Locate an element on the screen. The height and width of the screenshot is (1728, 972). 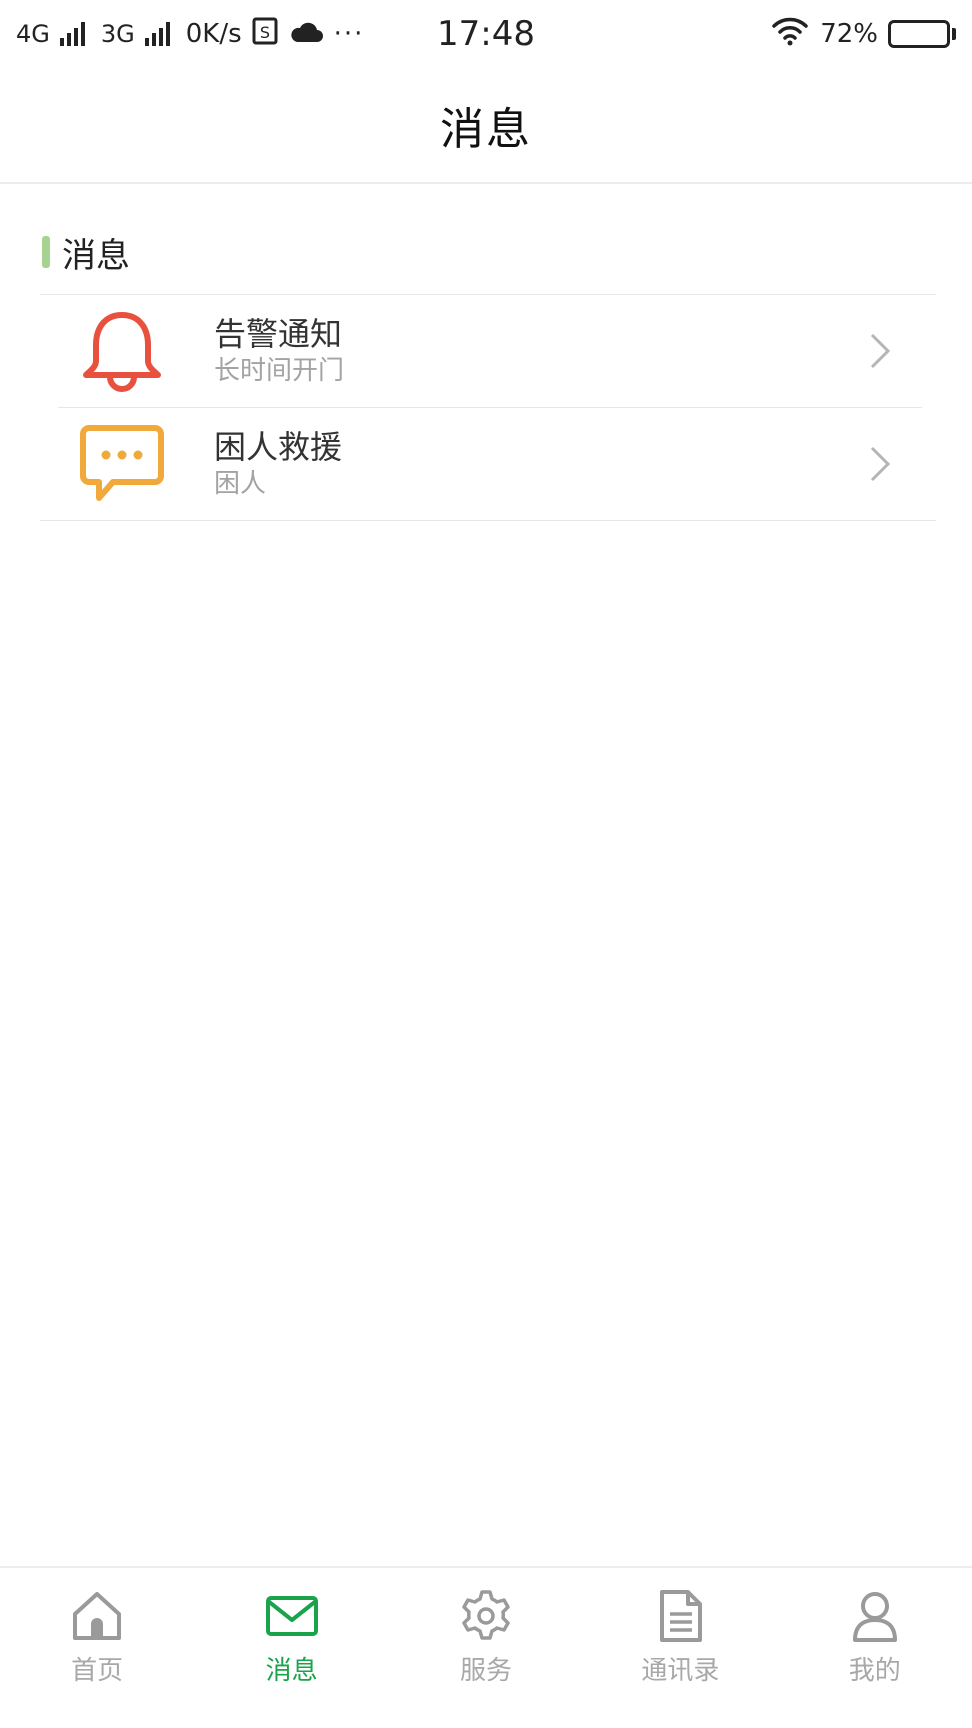
section-title: 消息 is located at coordinates (96, 255).